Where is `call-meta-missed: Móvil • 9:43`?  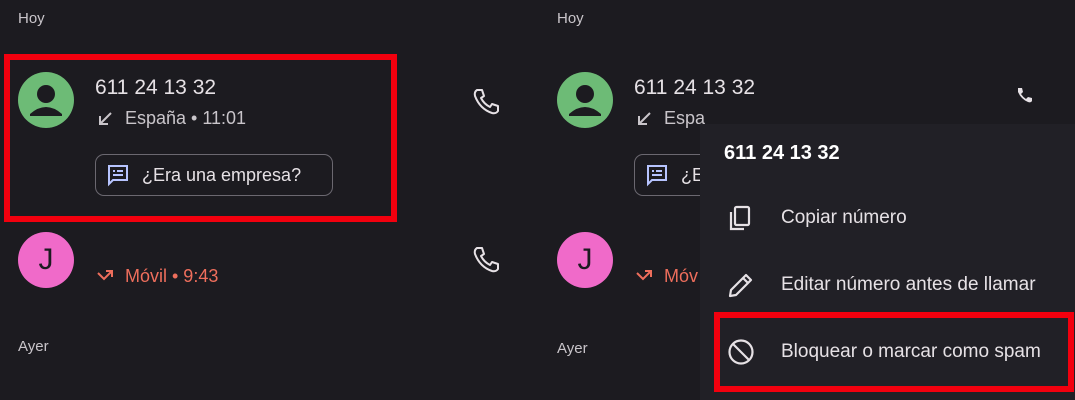 call-meta-missed: Móvil • 9:43 is located at coordinates (156, 276).